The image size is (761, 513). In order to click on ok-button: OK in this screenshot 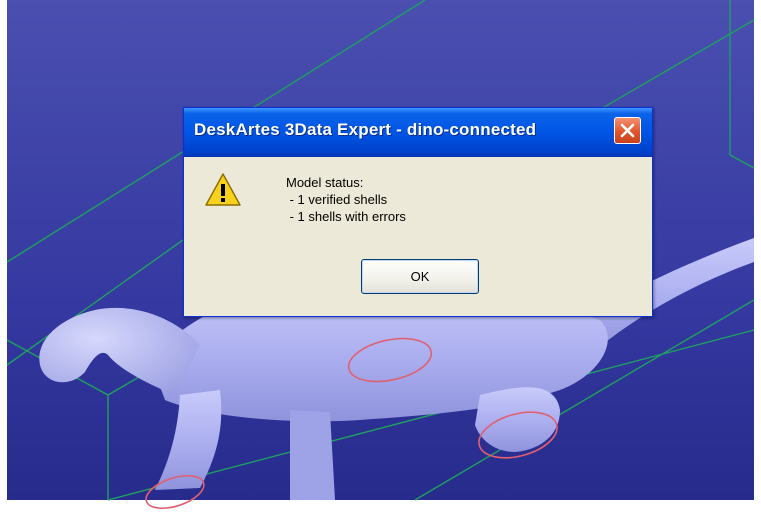, I will do `click(420, 276)`.